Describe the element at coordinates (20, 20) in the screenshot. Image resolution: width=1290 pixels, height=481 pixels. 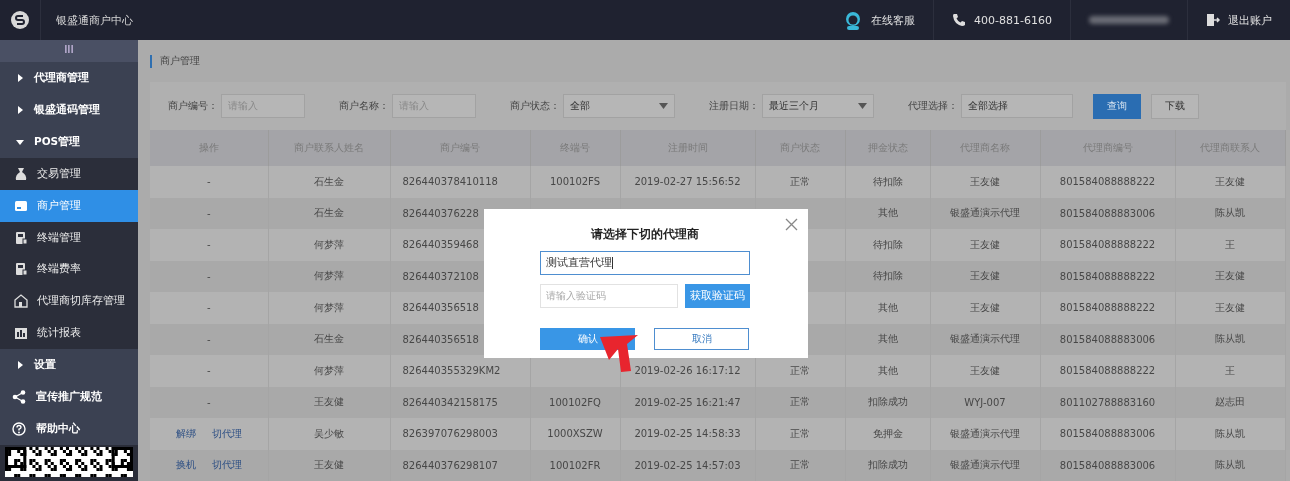
I see `logo-icon` at that location.